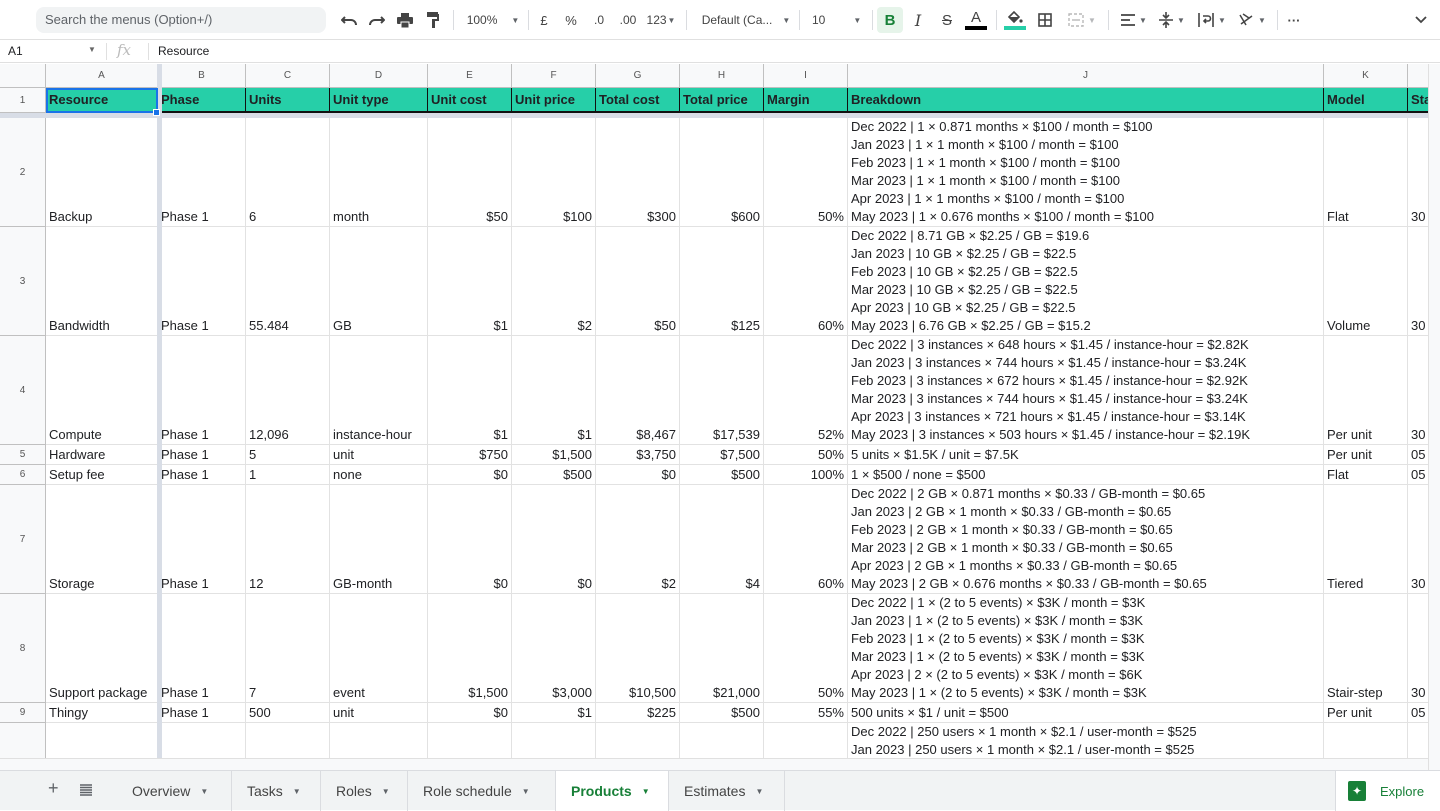 This screenshot has height=811, width=1440. I want to click on redo-icon, so click(377, 20).